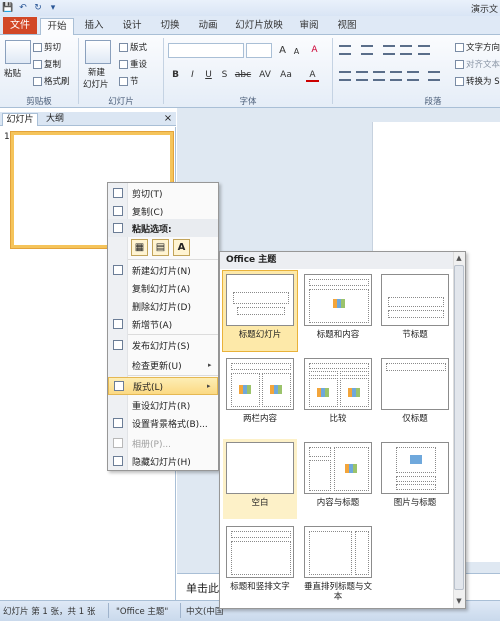  Describe the element at coordinates (415, 395) in the screenshot. I see `layout-tile-title-only: 仅标题` at that location.